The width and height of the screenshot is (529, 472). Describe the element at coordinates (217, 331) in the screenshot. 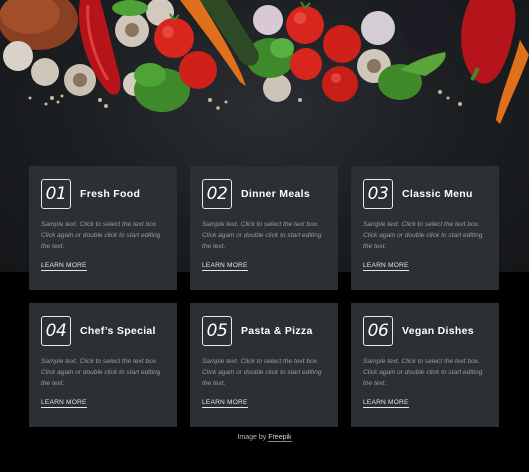

I see `card-number-badge: 05` at that location.